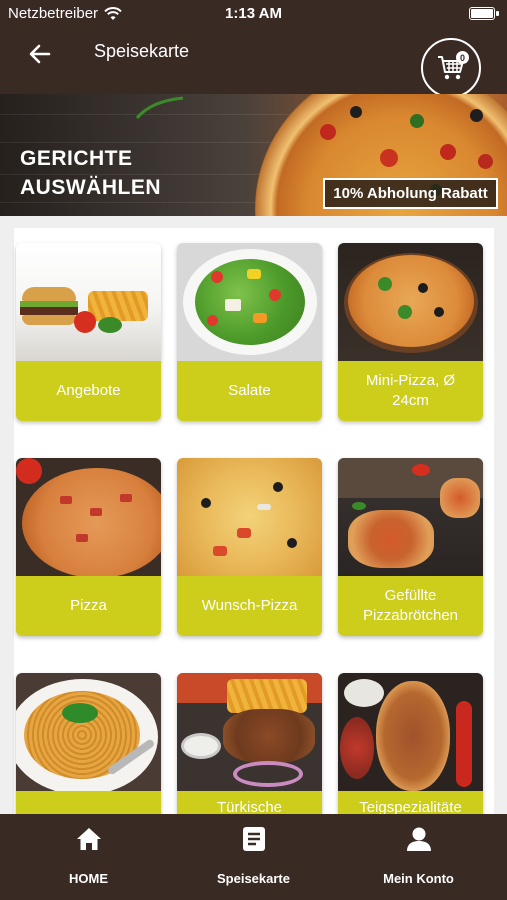 The image size is (507, 900). What do you see at coordinates (253, 839) in the screenshot?
I see `menu-document-icon` at bounding box center [253, 839].